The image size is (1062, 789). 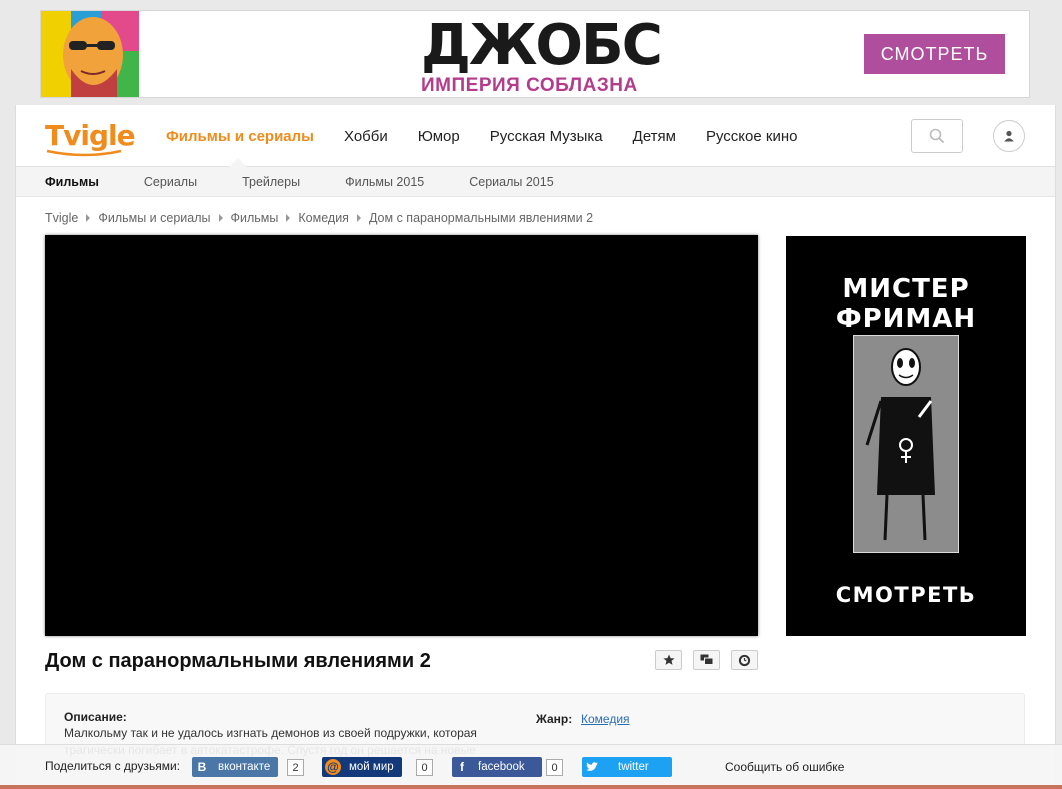 I want to click on subnav-item-films: Фильмы, so click(x=72, y=182).